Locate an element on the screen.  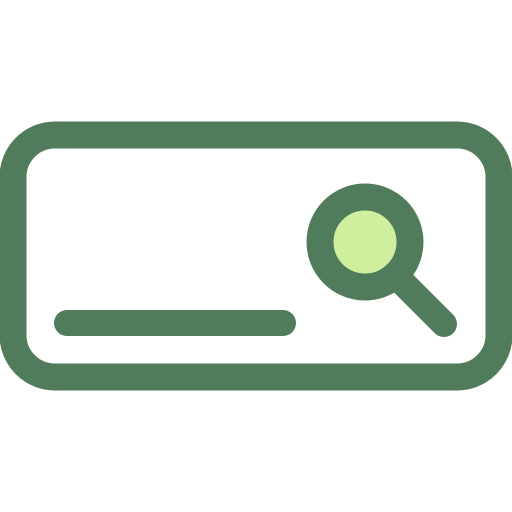
magnifier-lens is located at coordinates (365, 242).